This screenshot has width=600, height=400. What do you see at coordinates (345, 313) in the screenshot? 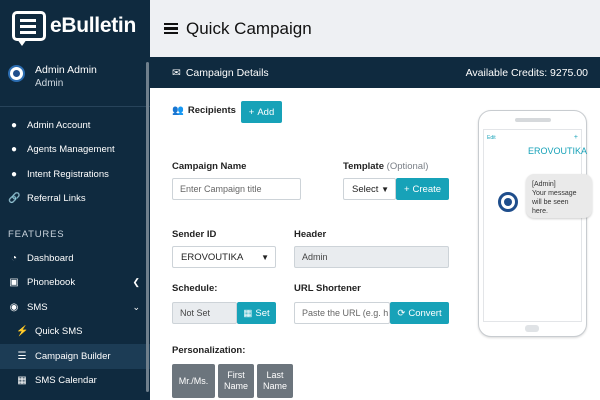
I see `url-input-placeholder: Paste the URL (e.g. h` at bounding box center [345, 313].